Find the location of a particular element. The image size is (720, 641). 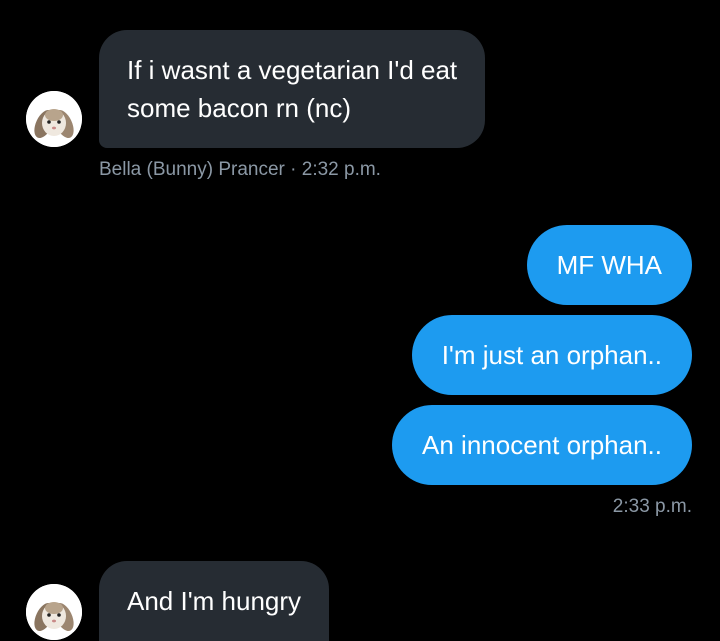

message-text: MF WHA is located at coordinates (609, 265).